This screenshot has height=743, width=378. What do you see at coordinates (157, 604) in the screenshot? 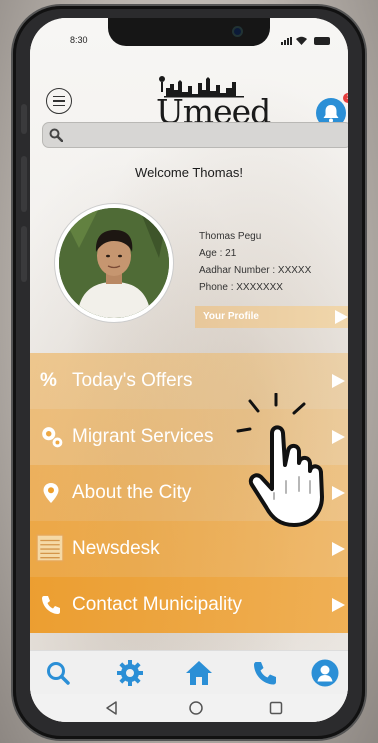
I see `menu-item-label: Contact Municipality` at bounding box center [157, 604].